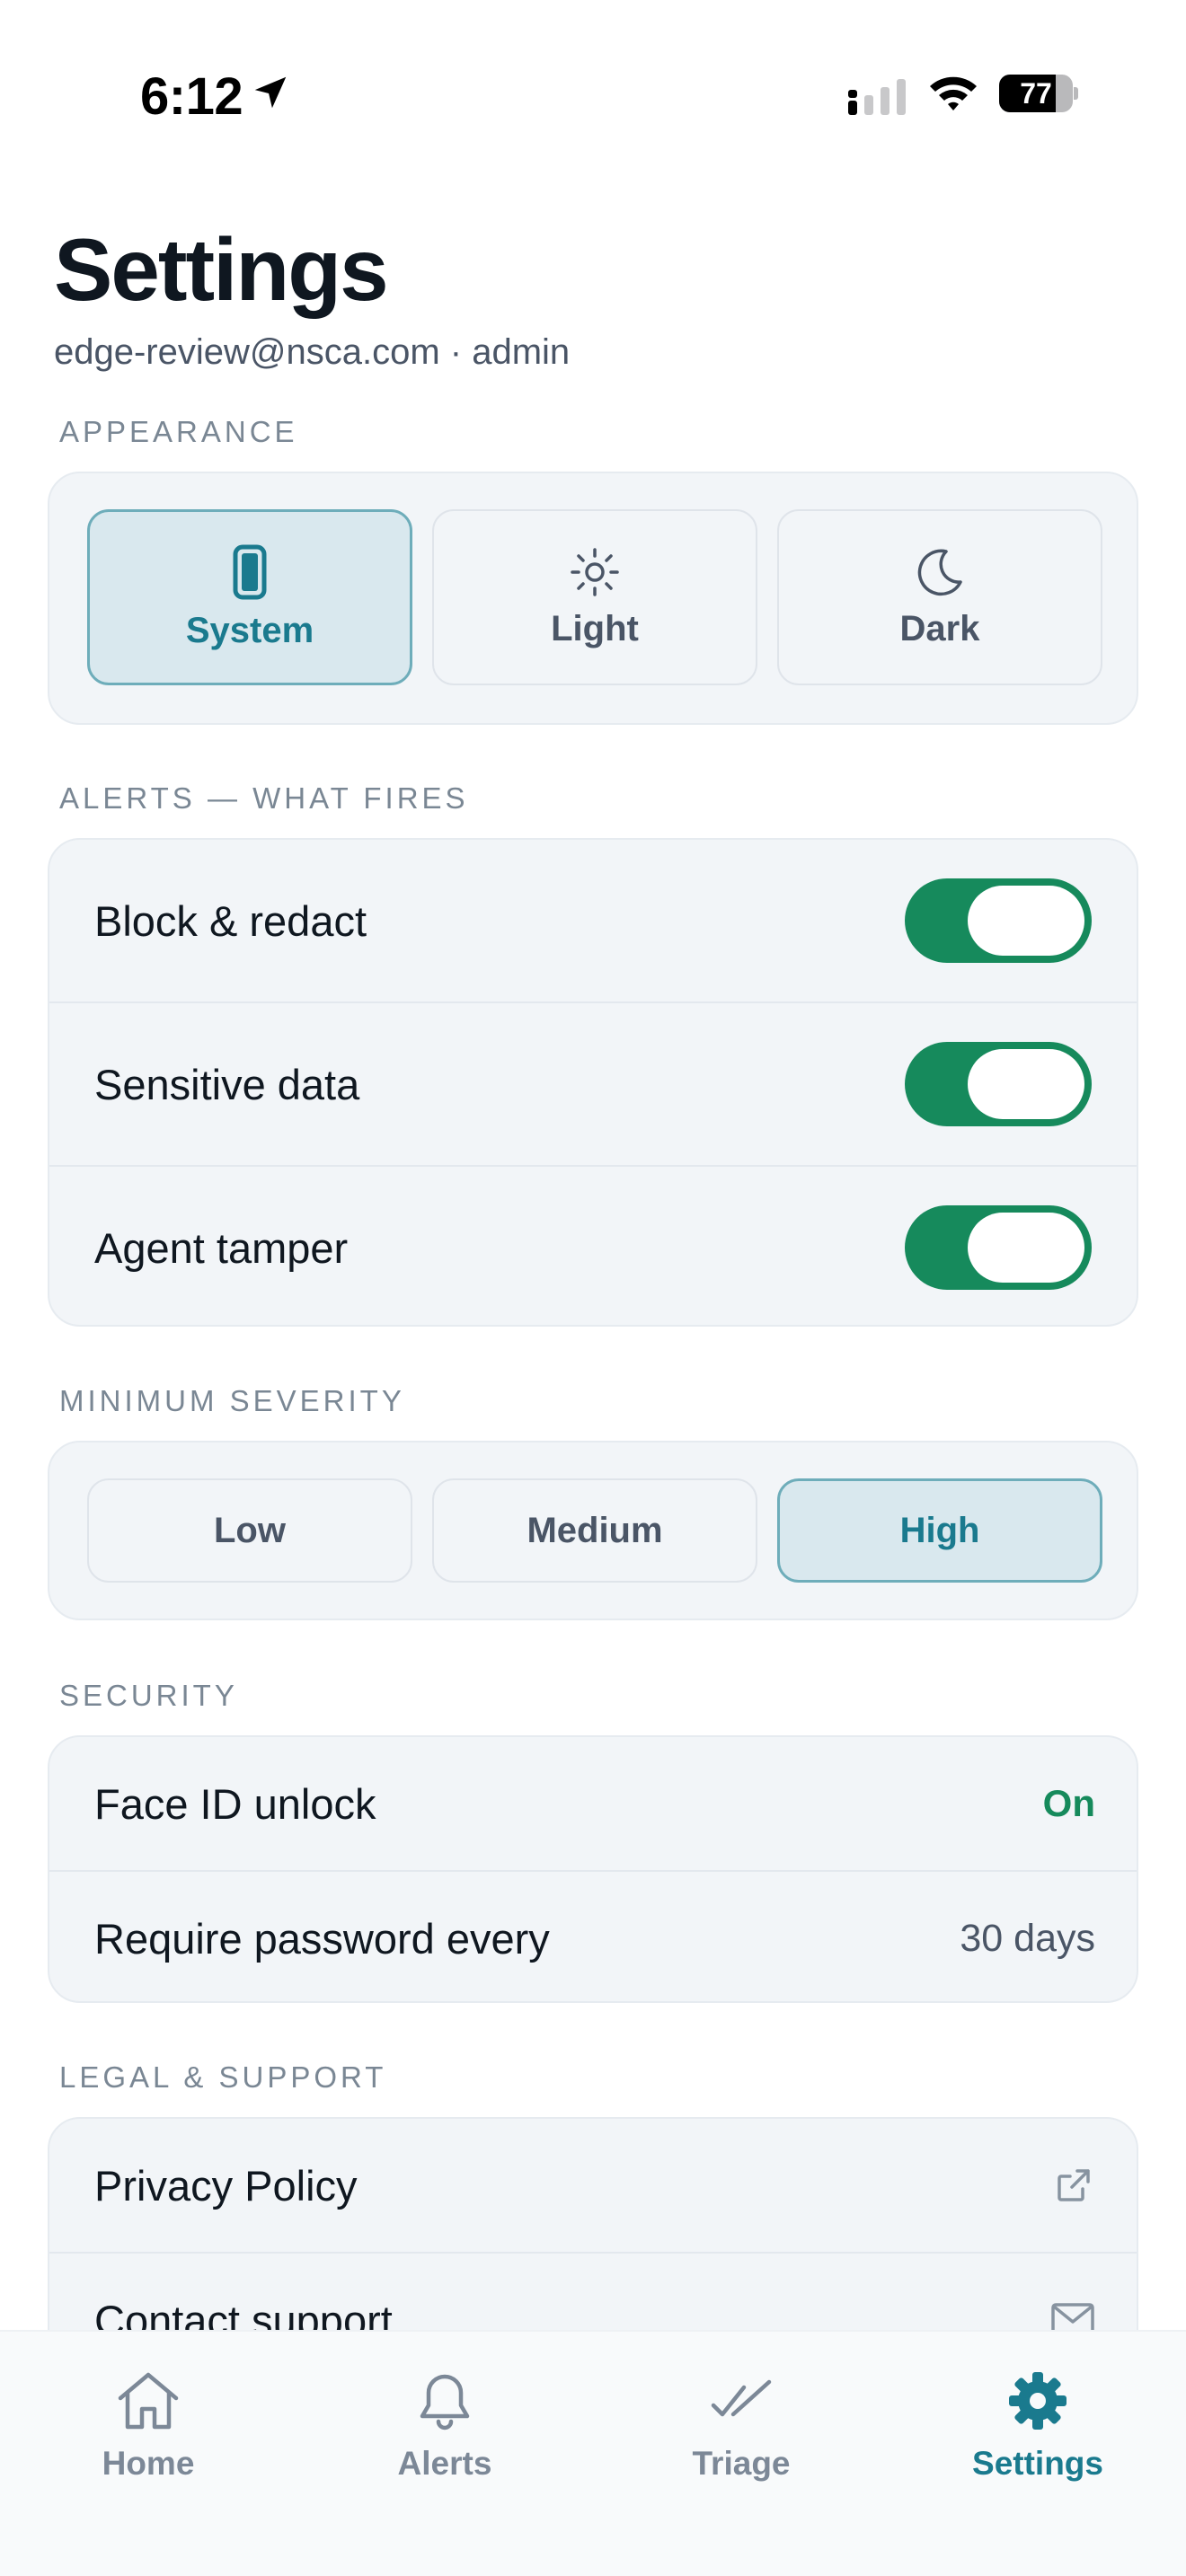 Image resolution: width=1186 pixels, height=2576 pixels. I want to click on appearance-option-label: Dark, so click(939, 628).